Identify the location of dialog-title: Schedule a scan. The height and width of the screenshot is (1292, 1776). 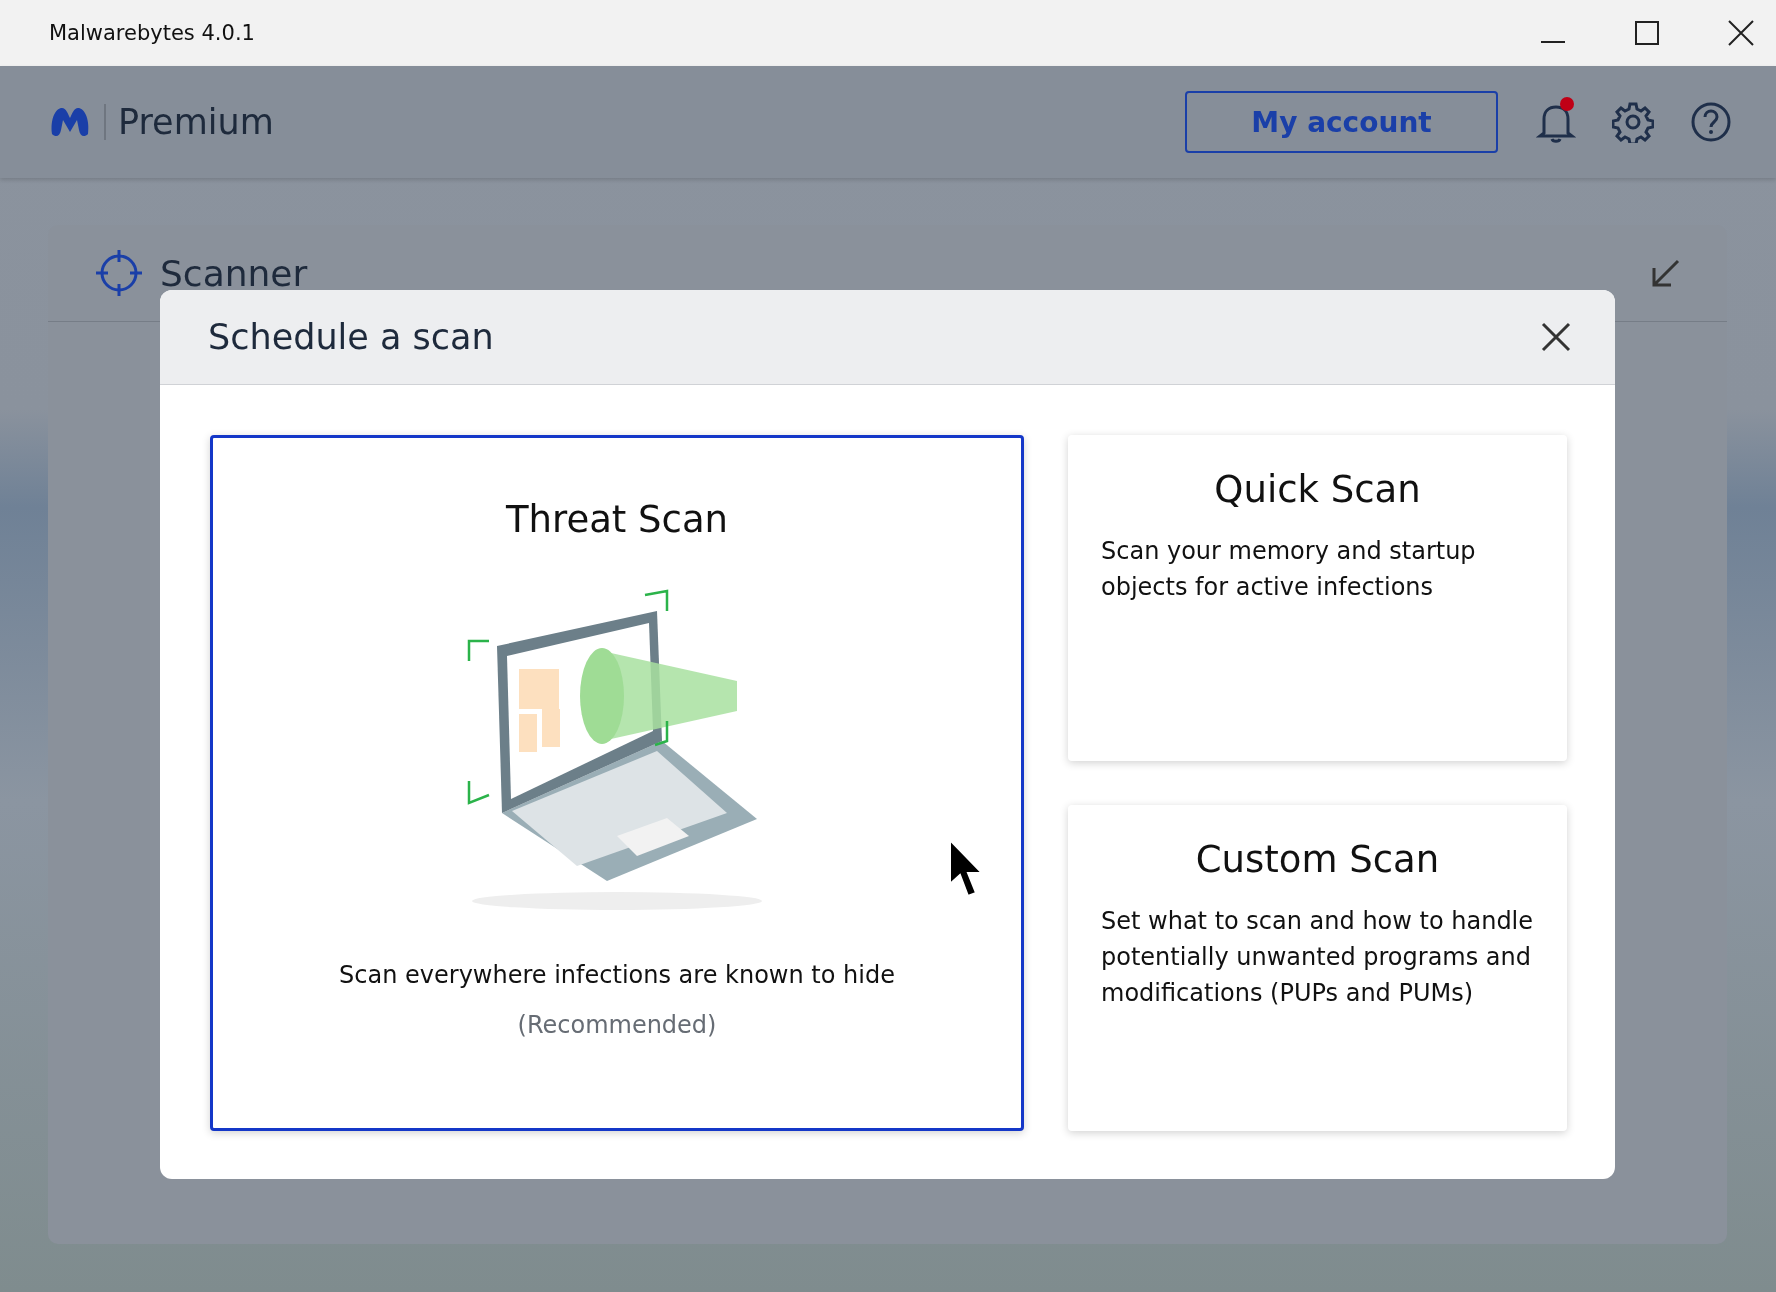
(351, 337).